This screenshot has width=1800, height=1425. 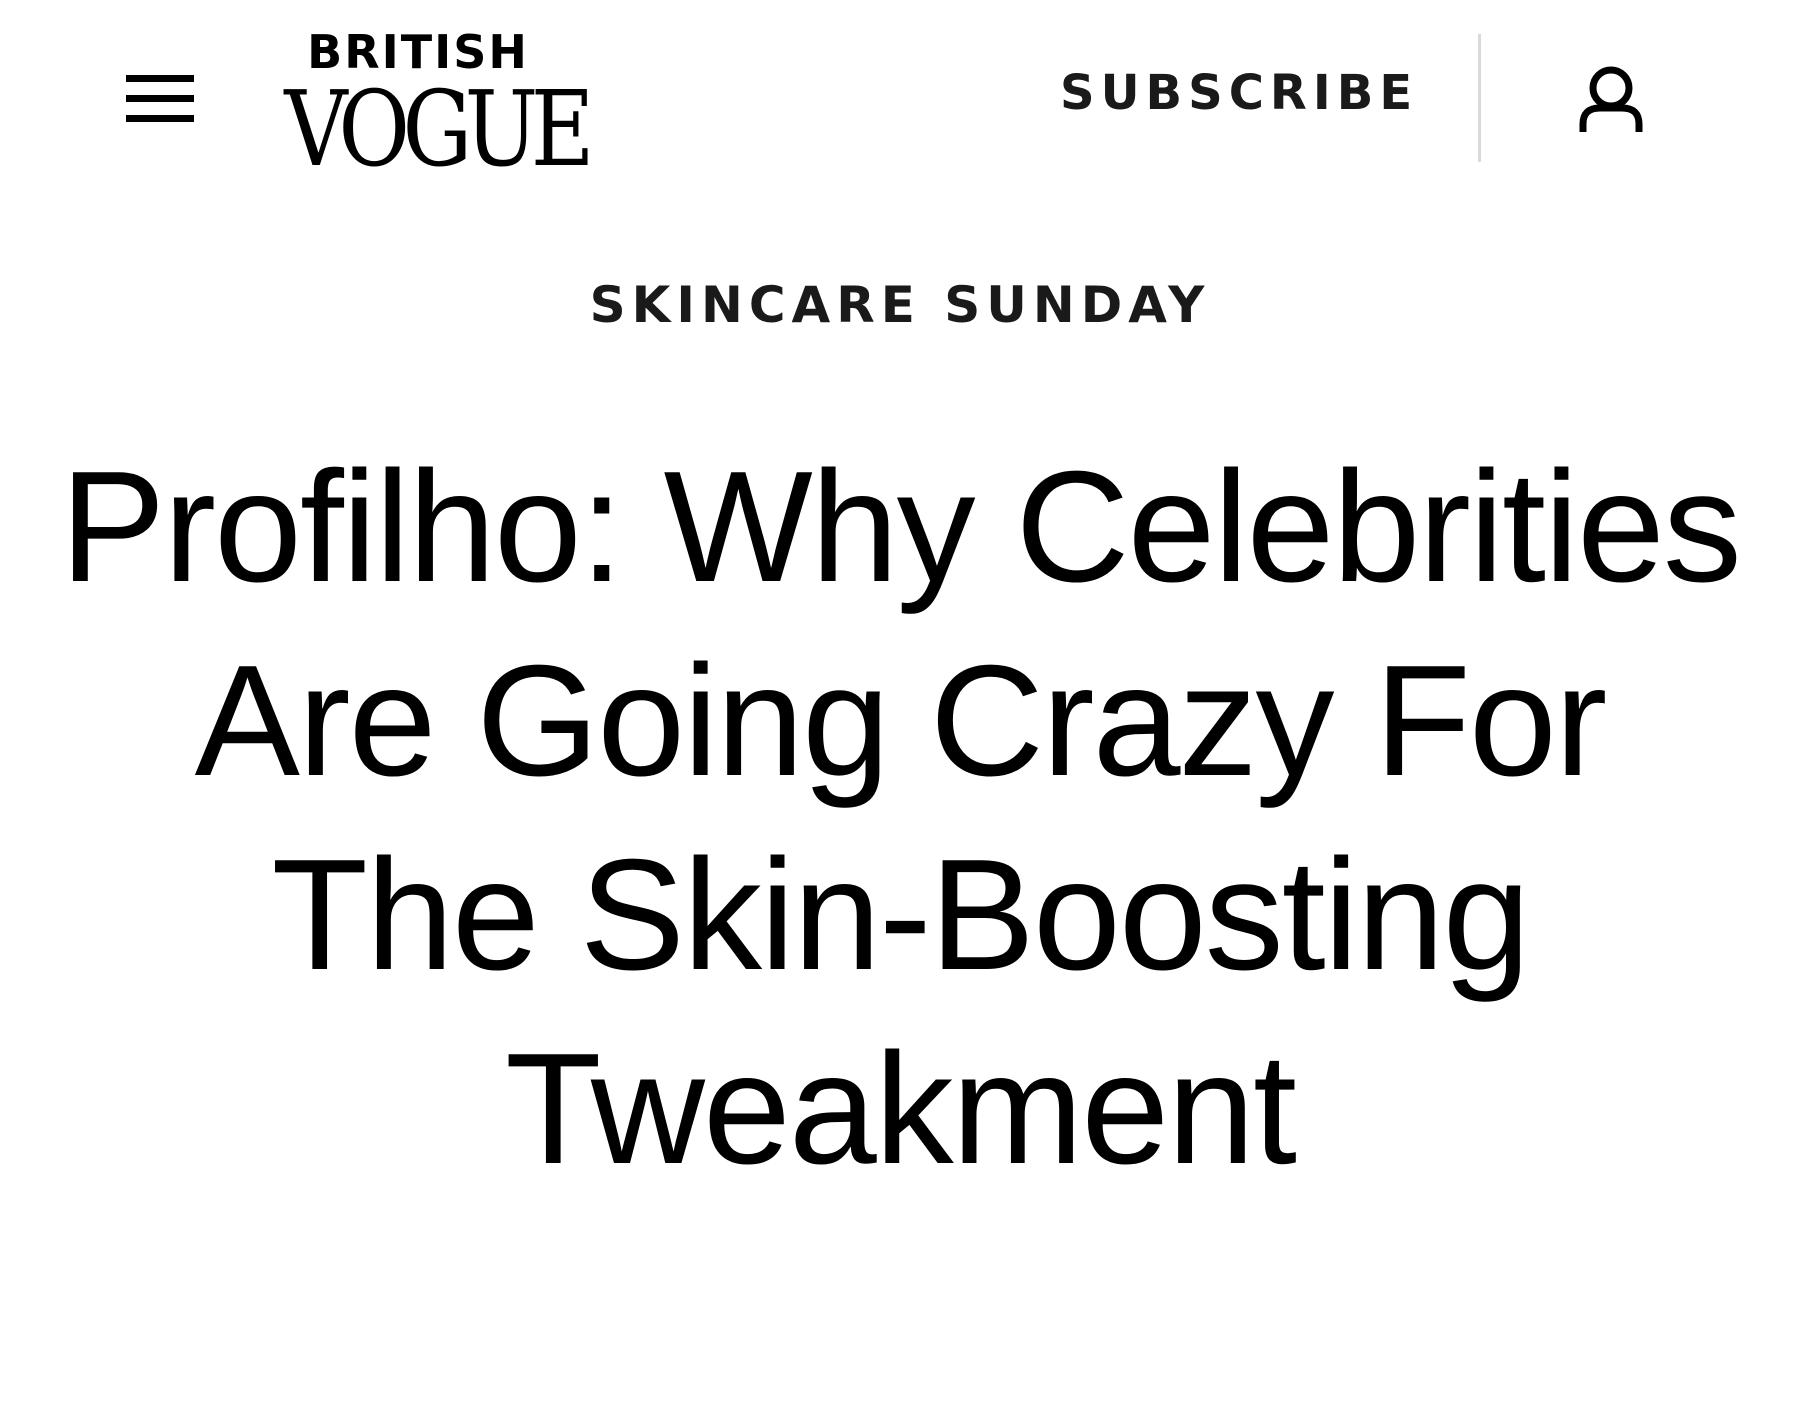 What do you see at coordinates (439, 129) in the screenshot?
I see `logo-vogue-text: VOGUE` at bounding box center [439, 129].